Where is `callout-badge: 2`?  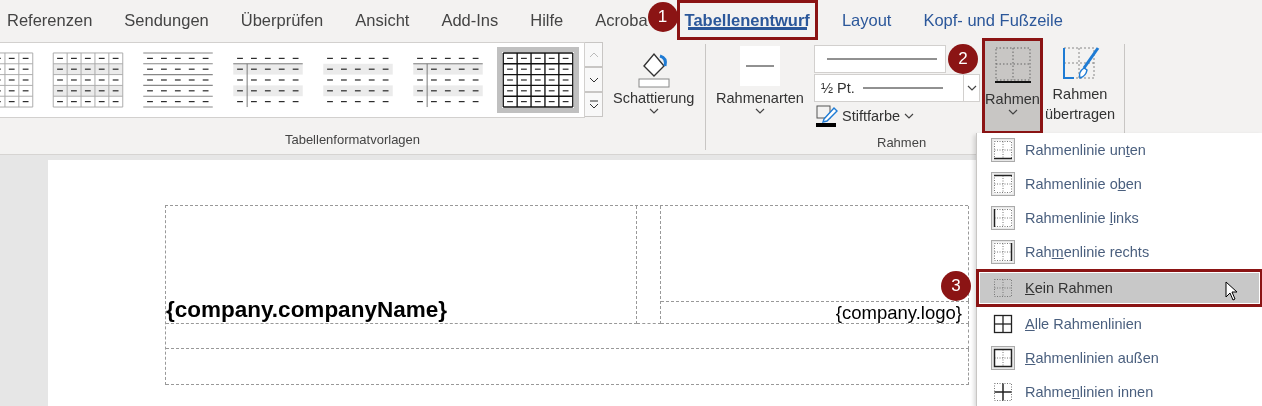
callout-badge: 2 is located at coordinates (963, 59).